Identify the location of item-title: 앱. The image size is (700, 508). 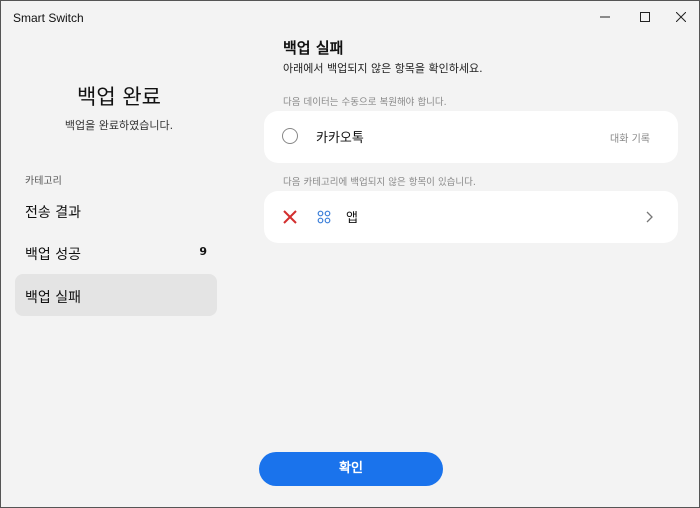
(352, 218).